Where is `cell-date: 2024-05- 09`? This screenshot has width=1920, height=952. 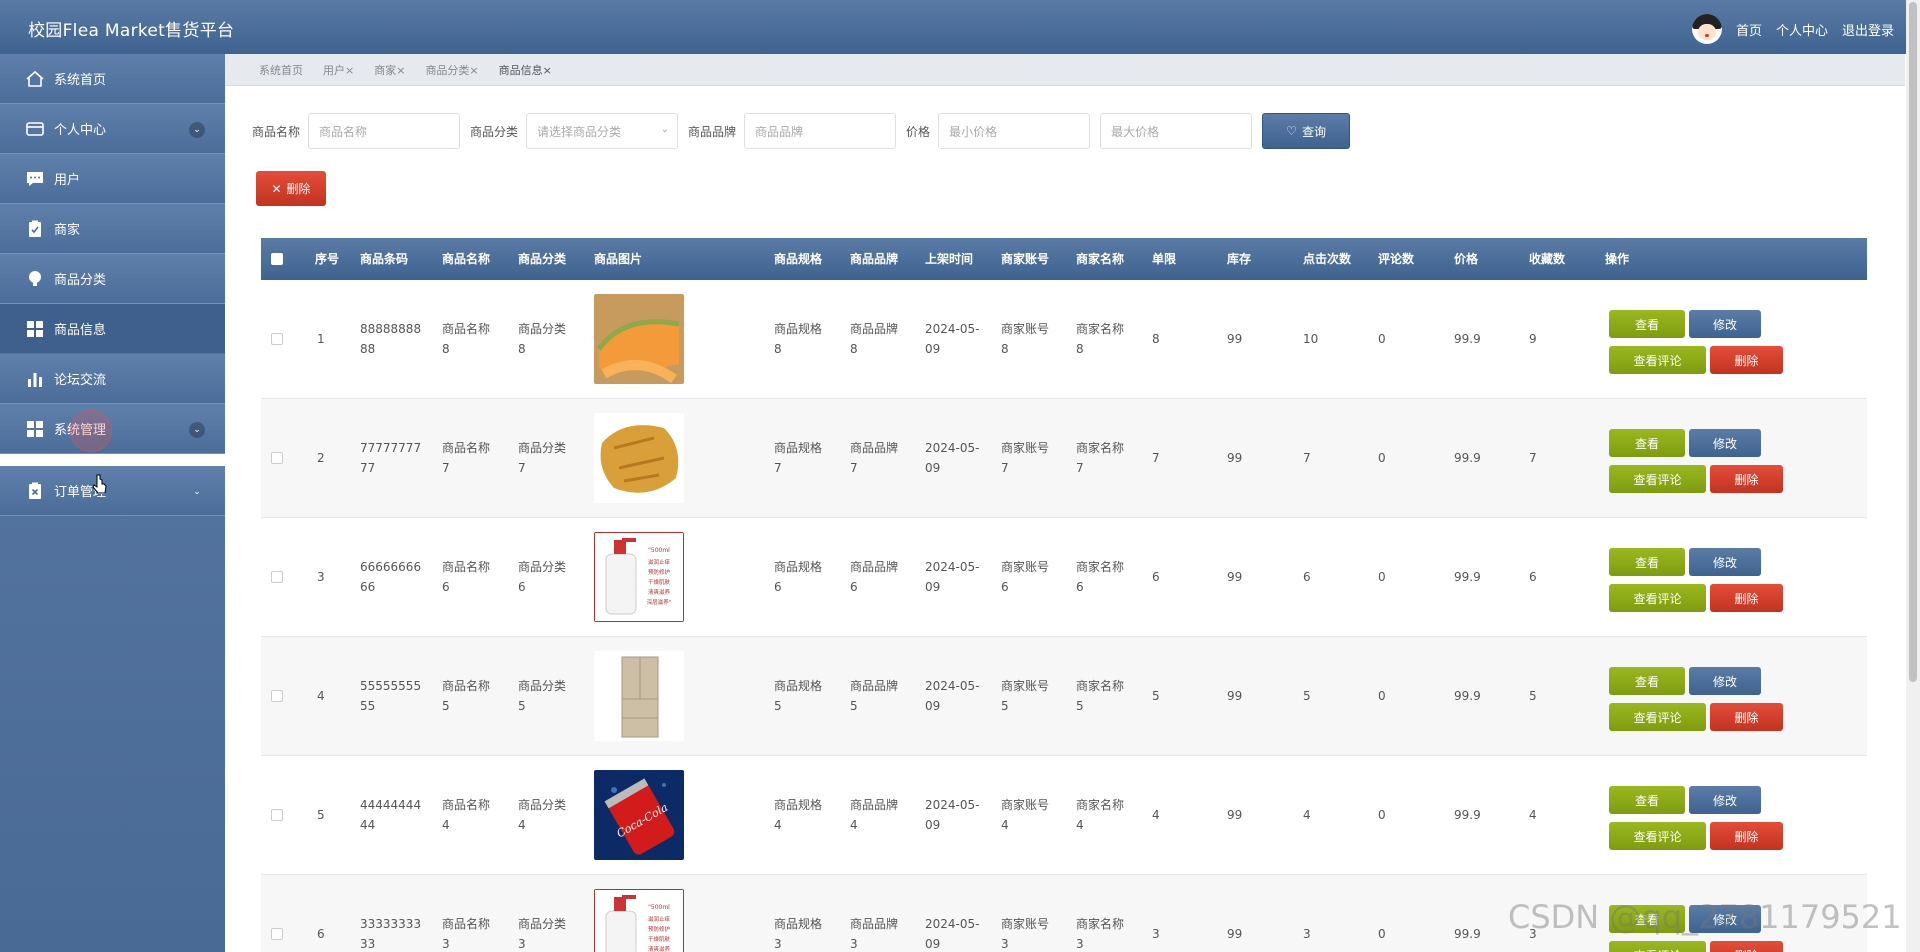
cell-date: 2024-05- 09 is located at coordinates (952, 913).